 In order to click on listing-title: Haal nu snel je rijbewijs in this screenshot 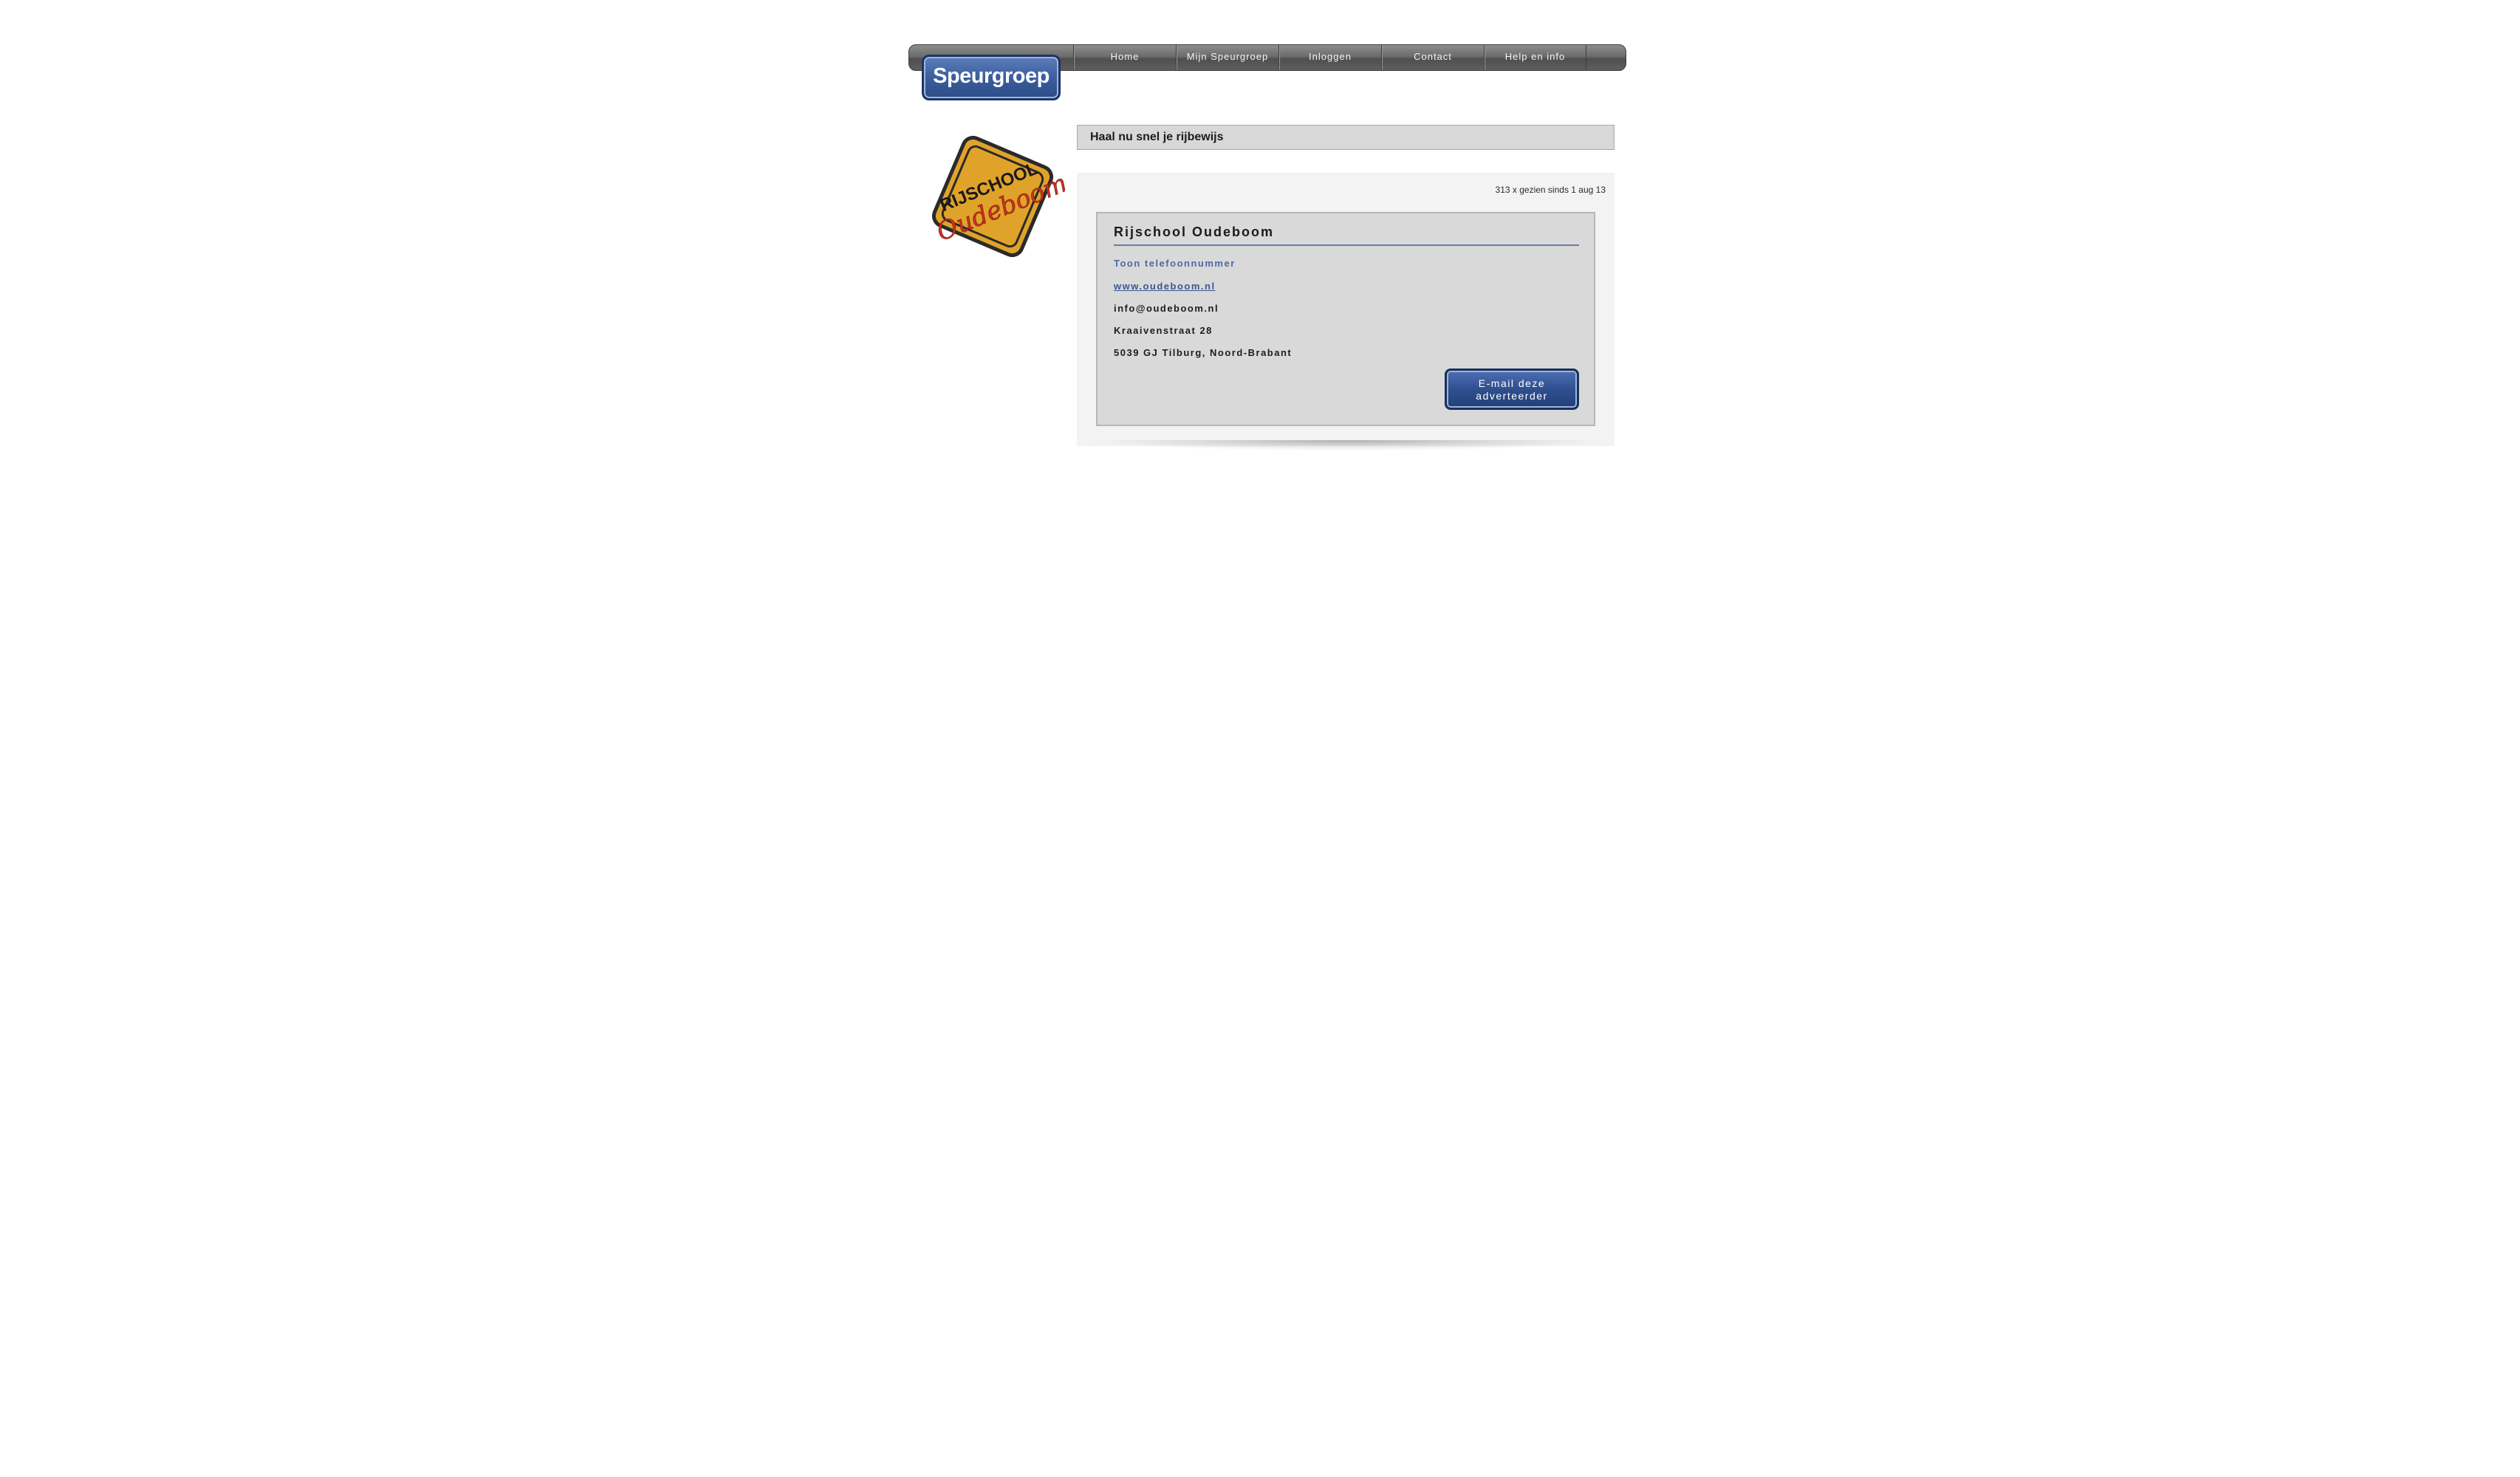, I will do `click(1157, 137)`.